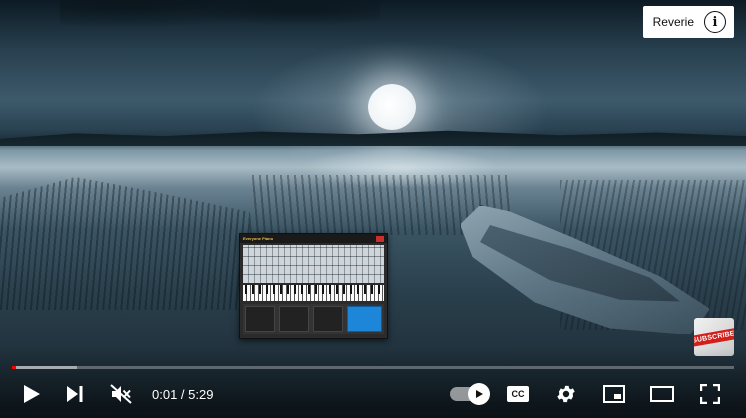 This screenshot has height=418, width=746. Describe the element at coordinates (714, 337) in the screenshot. I see `subscribe-watermark-label: SUBSCRIBE` at that location.